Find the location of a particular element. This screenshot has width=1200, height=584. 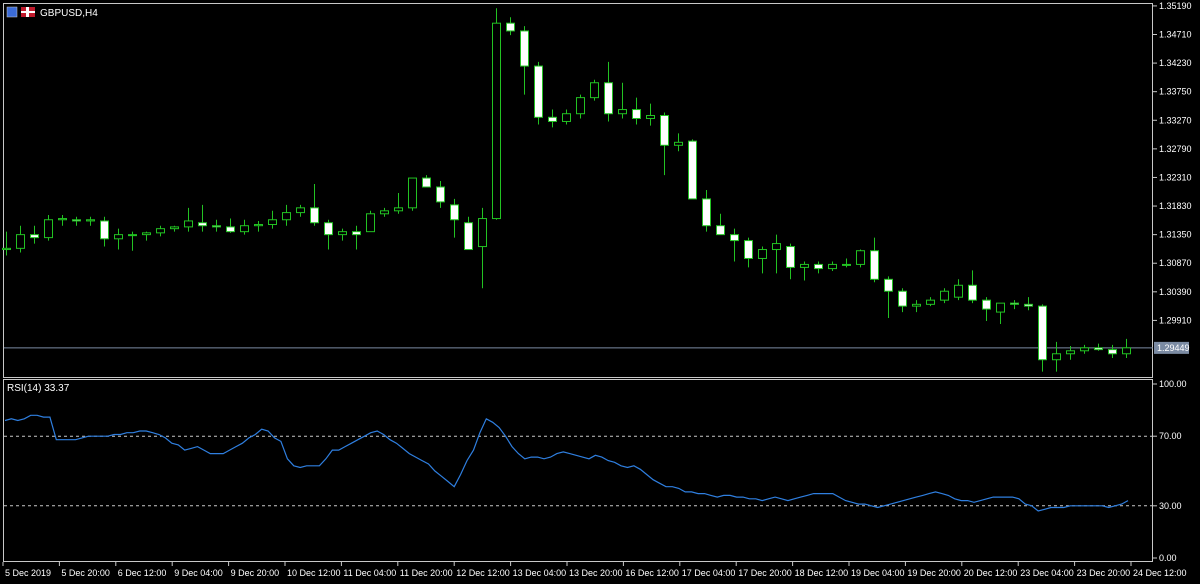

price-tick-label: 1.33270 is located at coordinates (1175, 120).